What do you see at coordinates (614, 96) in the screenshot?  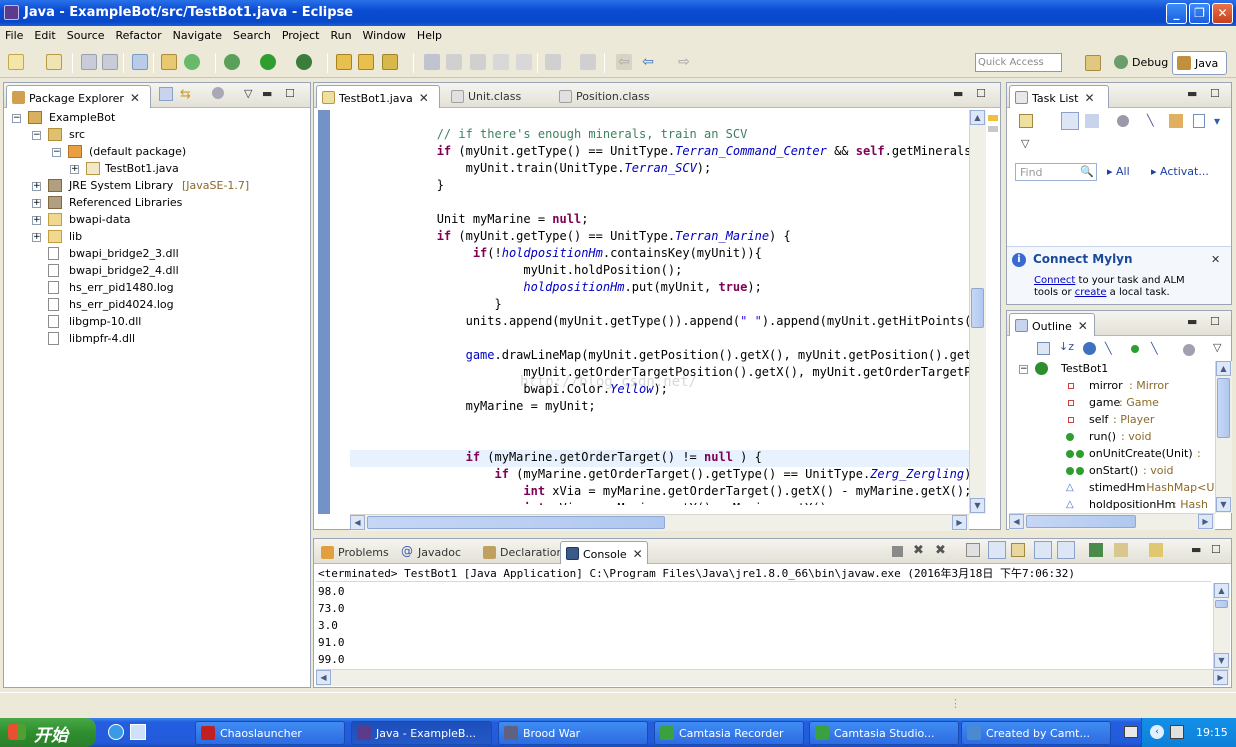 I see `tab-position-class: Position.class` at bounding box center [614, 96].